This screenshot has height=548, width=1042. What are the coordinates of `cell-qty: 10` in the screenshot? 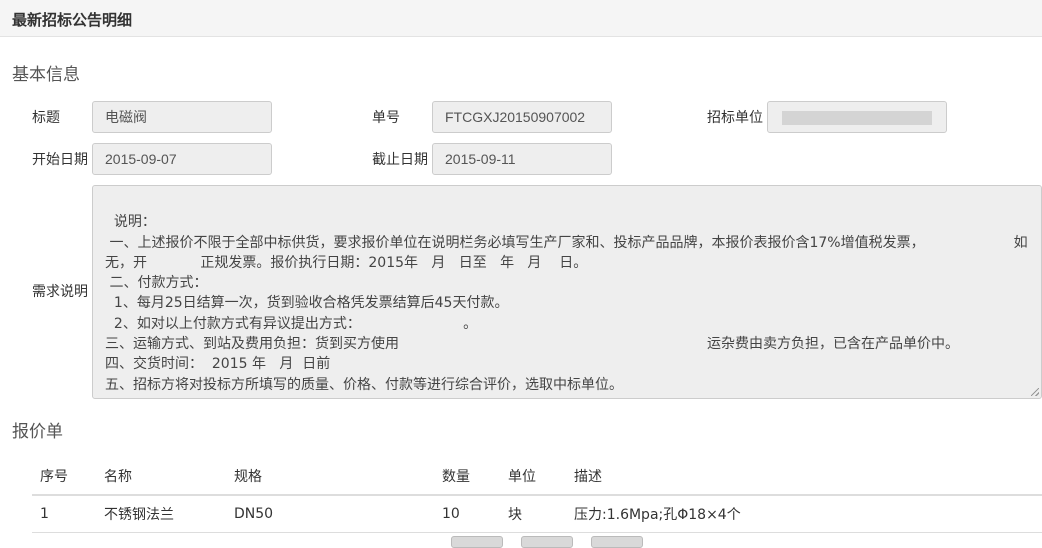 It's located at (467, 514).